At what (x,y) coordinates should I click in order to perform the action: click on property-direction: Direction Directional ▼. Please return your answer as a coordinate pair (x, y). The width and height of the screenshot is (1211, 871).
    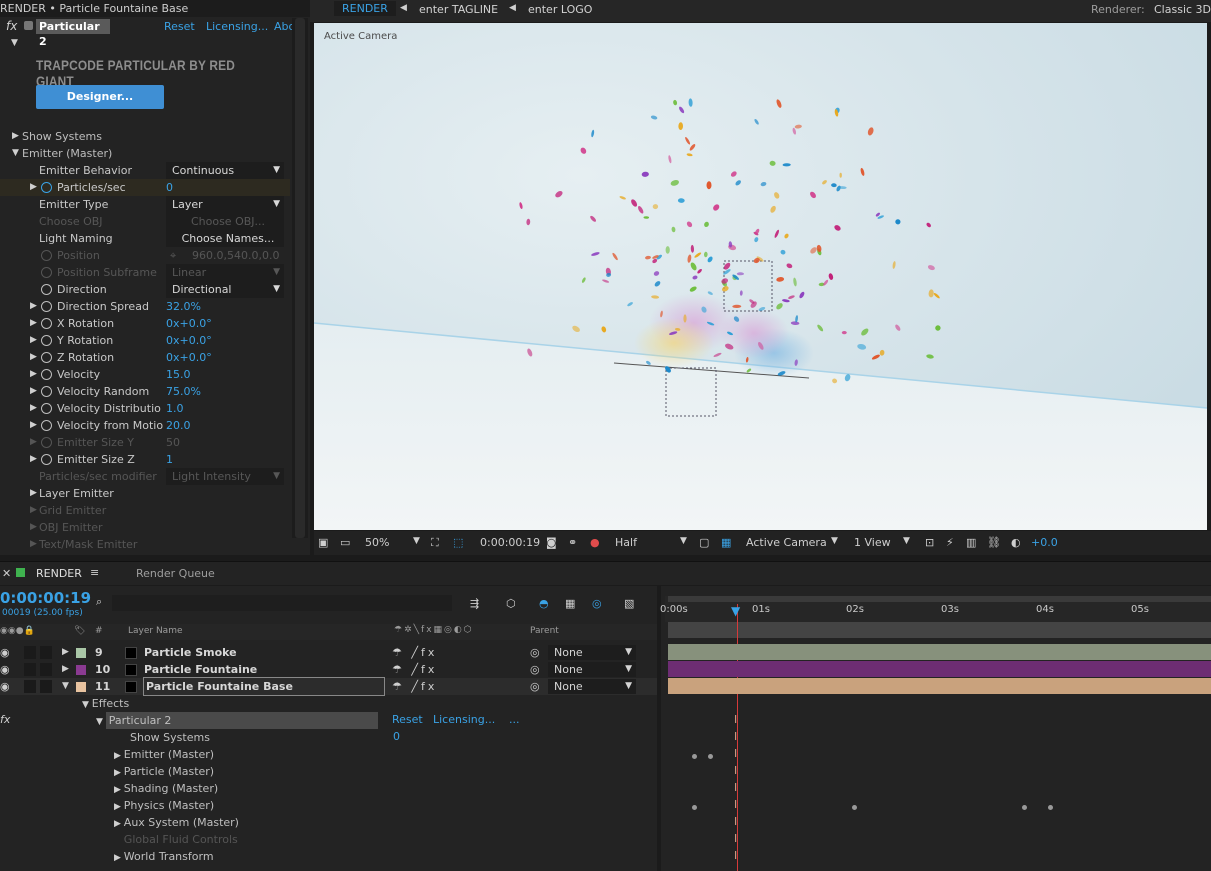
    Looking at the image, I should click on (145, 289).